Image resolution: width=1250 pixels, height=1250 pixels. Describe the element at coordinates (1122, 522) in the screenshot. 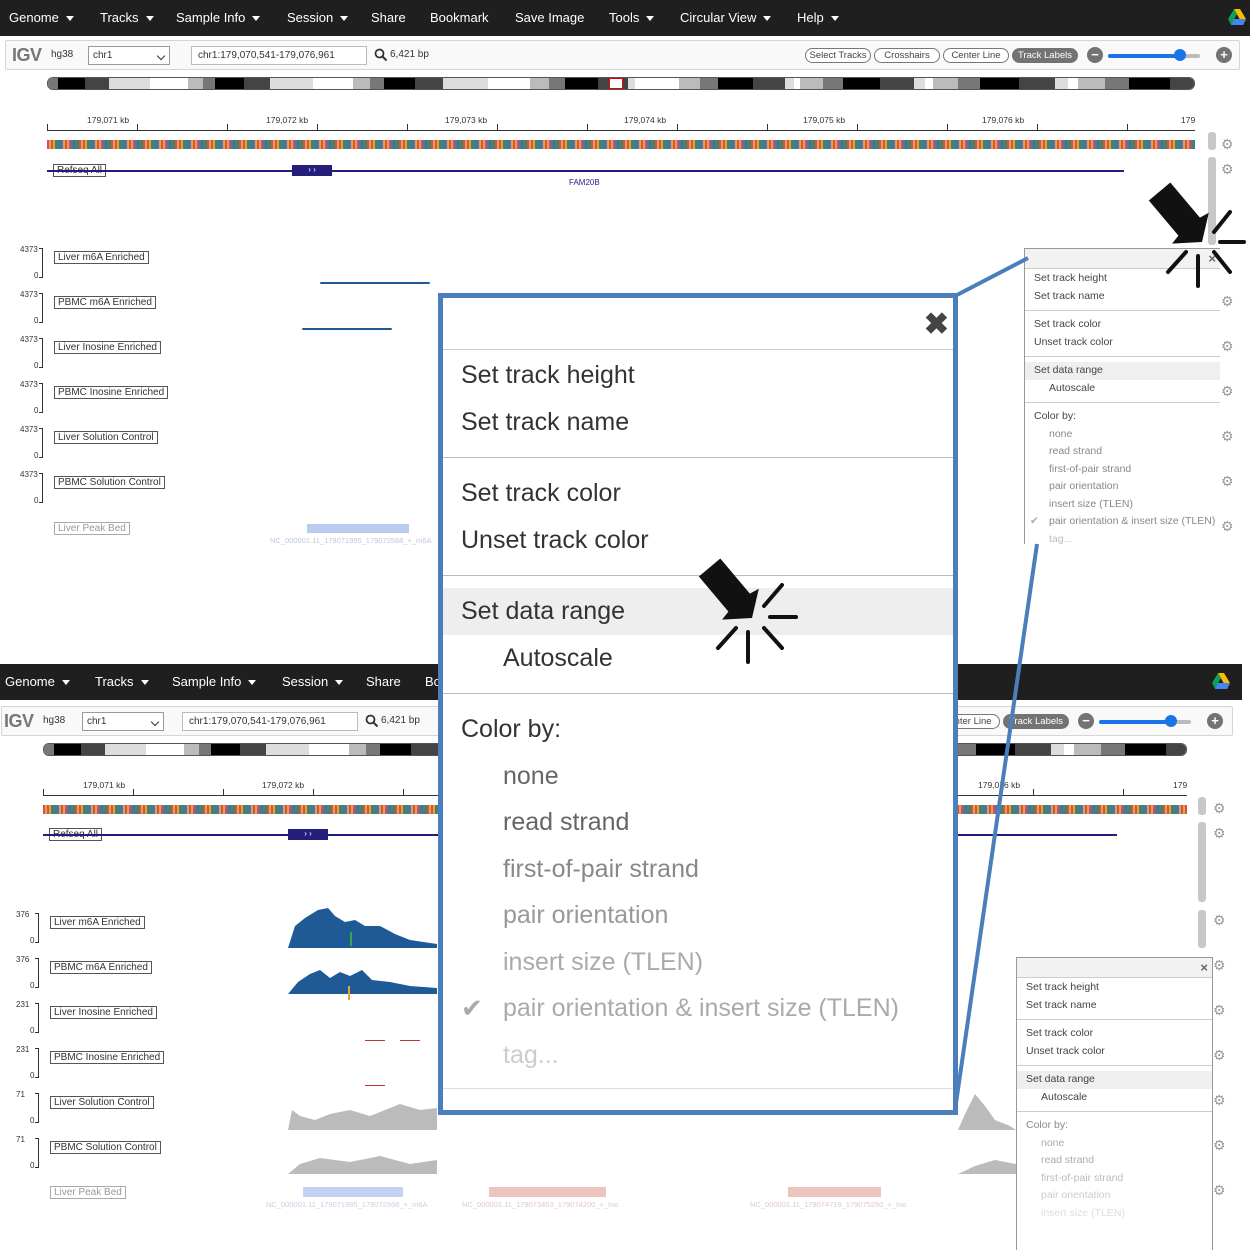

I see `menu-color-by-pair-orientation-insert-size: ✔ pair orientation & insert size (TLEN)` at that location.